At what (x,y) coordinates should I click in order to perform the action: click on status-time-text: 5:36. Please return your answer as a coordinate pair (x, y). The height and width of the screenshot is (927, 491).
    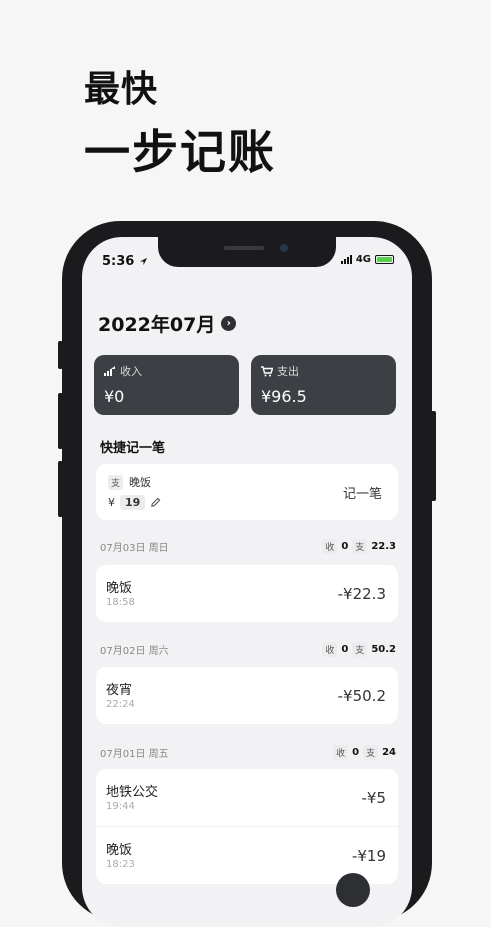
    Looking at the image, I should click on (118, 261).